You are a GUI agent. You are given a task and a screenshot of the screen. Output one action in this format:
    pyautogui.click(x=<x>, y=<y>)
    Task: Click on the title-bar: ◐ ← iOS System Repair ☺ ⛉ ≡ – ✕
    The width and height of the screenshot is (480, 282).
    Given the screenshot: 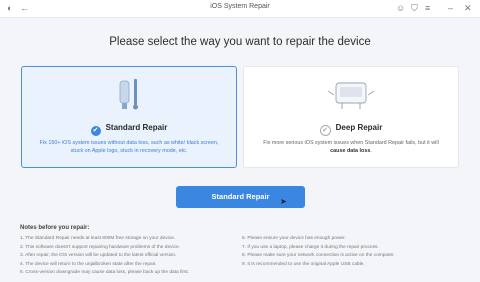 What is the action you would take?
    pyautogui.click(x=240, y=9)
    